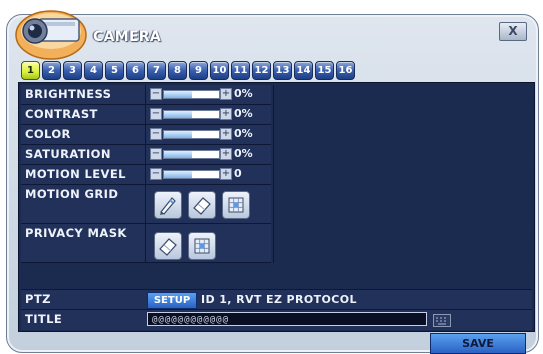 This screenshot has height=354, width=543. I want to click on title-input: @@@@@@@@@@@@, so click(287, 319).